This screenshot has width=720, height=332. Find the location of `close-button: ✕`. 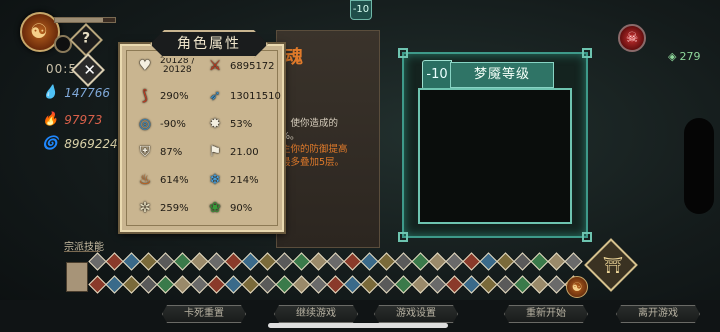

close-button: ✕ is located at coordinates (88, 70).